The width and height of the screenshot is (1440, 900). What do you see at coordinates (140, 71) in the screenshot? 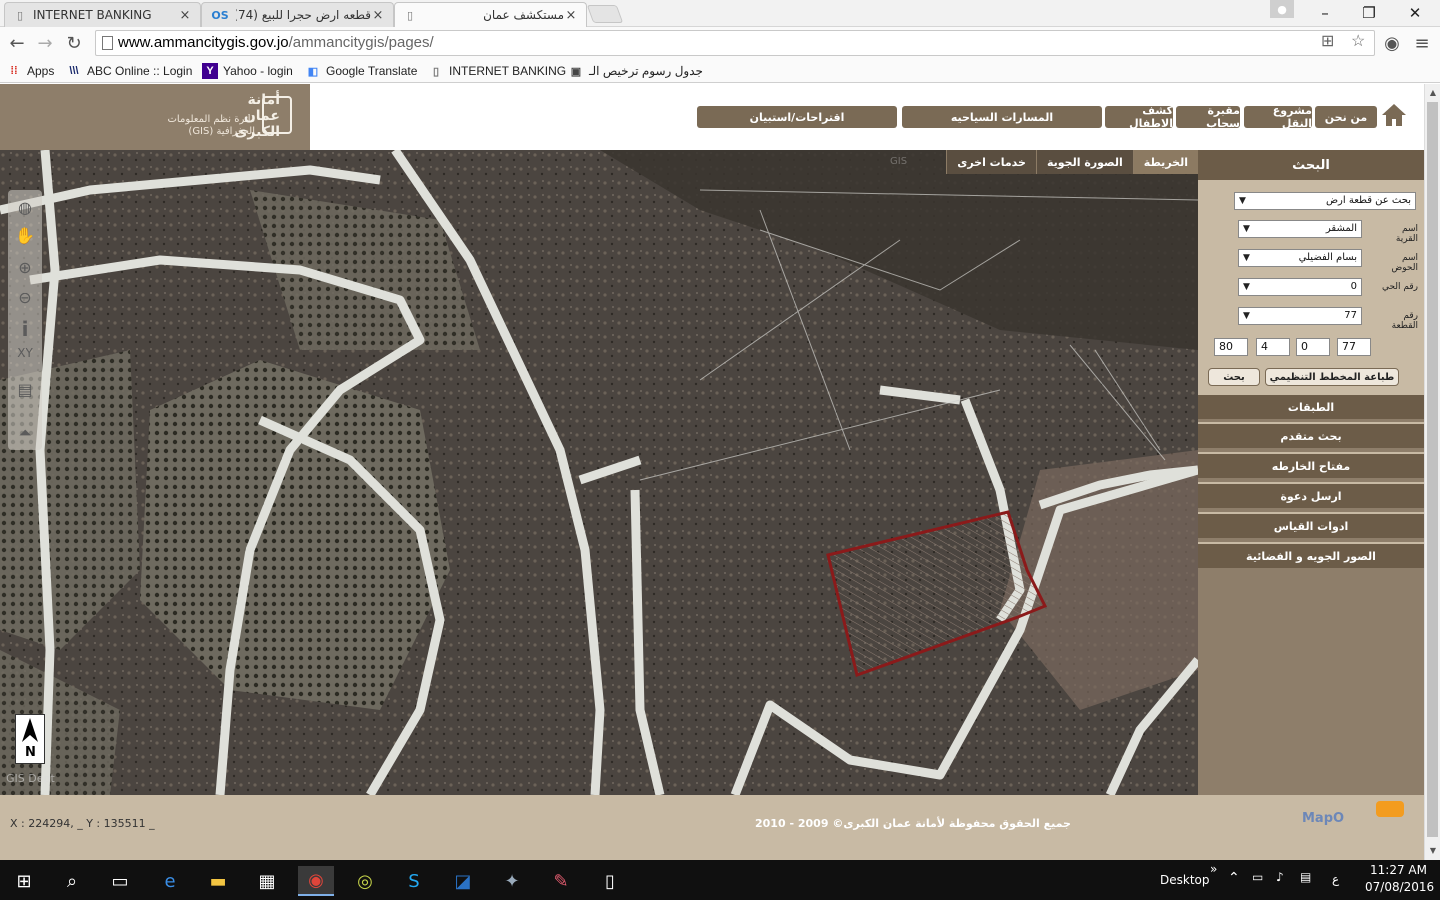
I see `bookmark-label: ABC Online :: Login` at bounding box center [140, 71].